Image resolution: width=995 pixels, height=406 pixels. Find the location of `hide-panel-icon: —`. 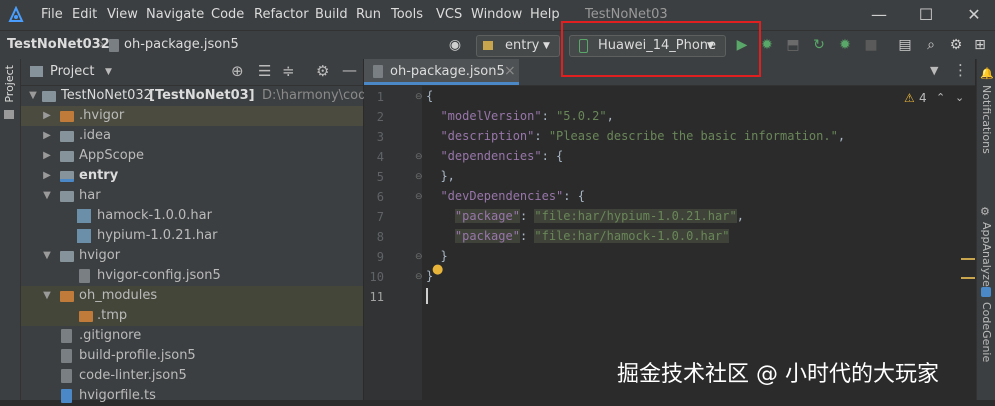

hide-panel-icon: — is located at coordinates (349, 70).